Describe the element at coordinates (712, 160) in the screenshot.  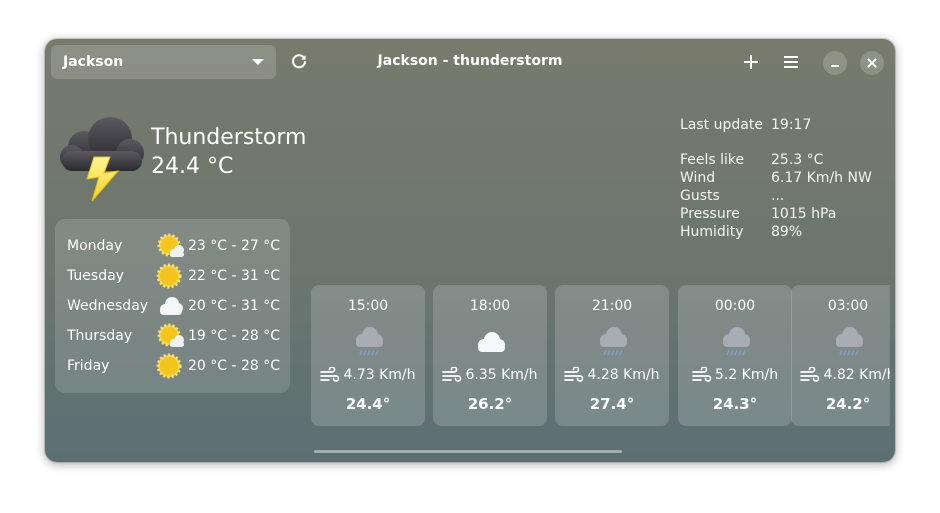
I see `detail-label: Feels like` at that location.